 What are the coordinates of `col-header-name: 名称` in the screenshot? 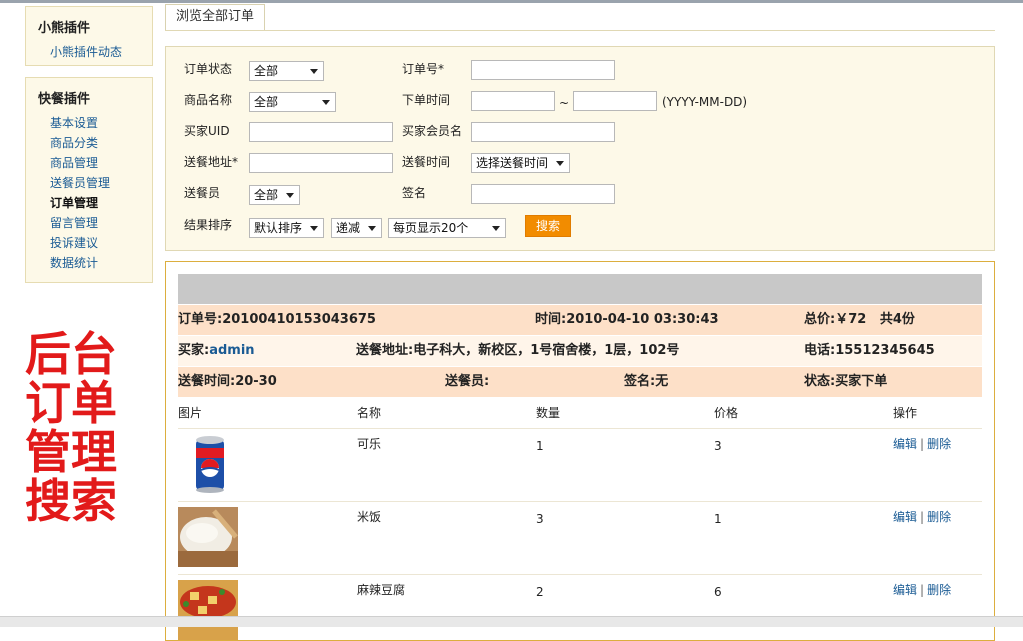 It's located at (369, 413).